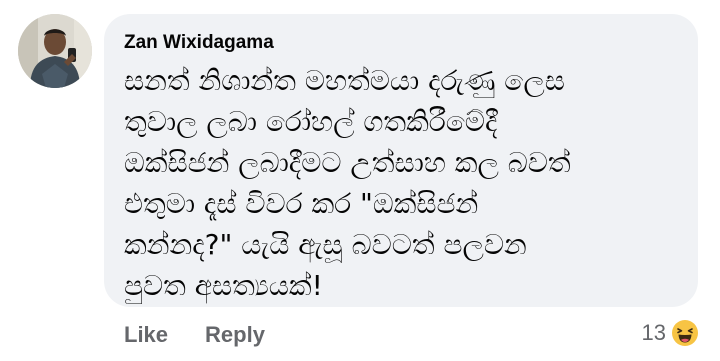 This screenshot has height=361, width=720. Describe the element at coordinates (235, 335) in the screenshot. I see `reply-button: Reply` at that location.